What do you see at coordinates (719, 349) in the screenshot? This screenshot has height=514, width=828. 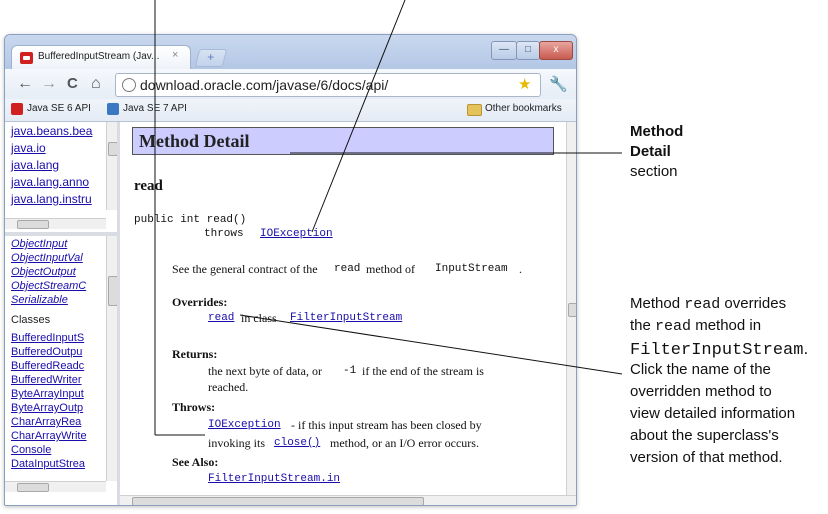 I see `overrides-note-line3: FilterInputStream.` at bounding box center [719, 349].